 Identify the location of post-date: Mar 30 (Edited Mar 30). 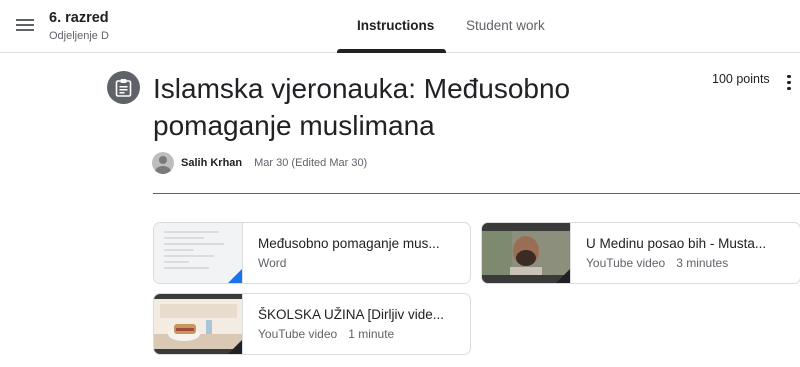
(311, 163).